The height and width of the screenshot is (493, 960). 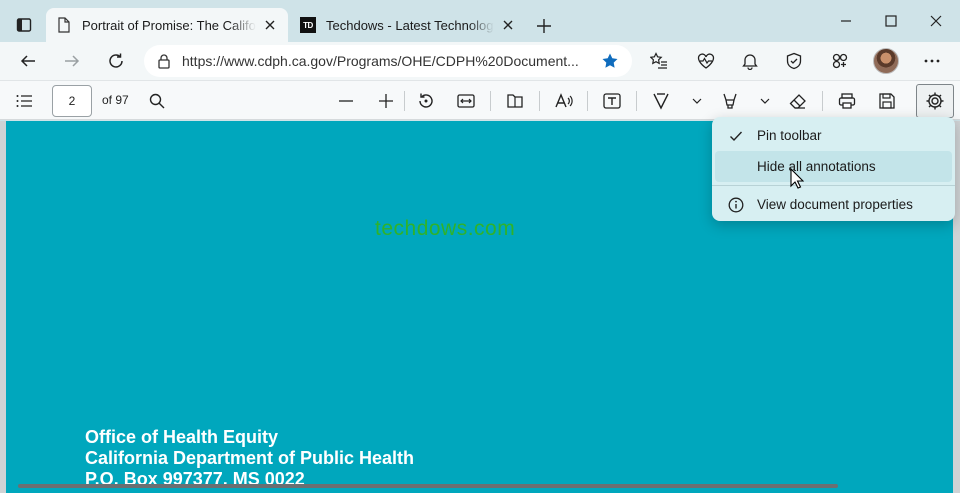 I want to click on lock-icon, so click(x=164, y=61).